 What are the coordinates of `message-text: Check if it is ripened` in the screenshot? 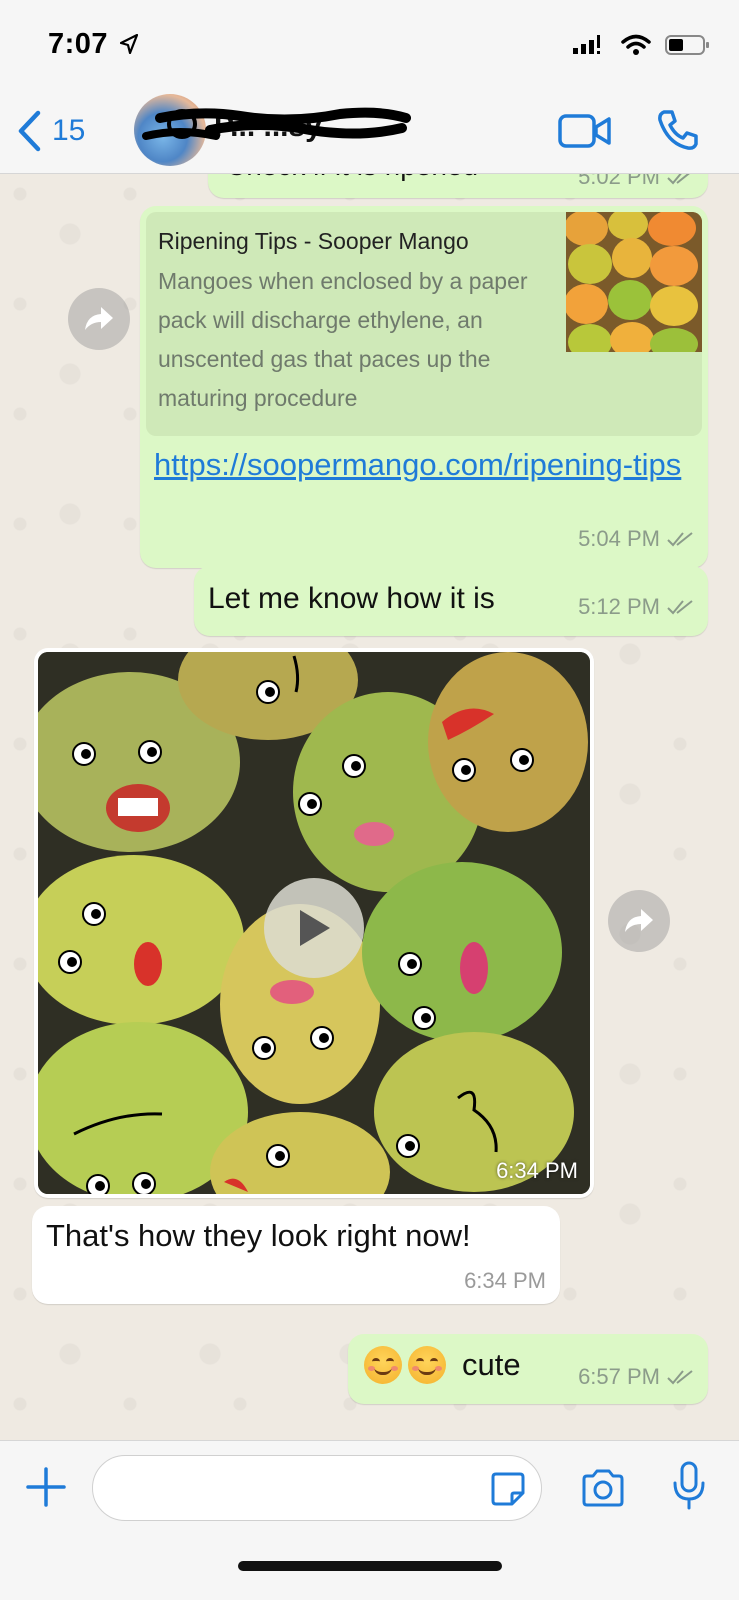 It's located at (352, 178).